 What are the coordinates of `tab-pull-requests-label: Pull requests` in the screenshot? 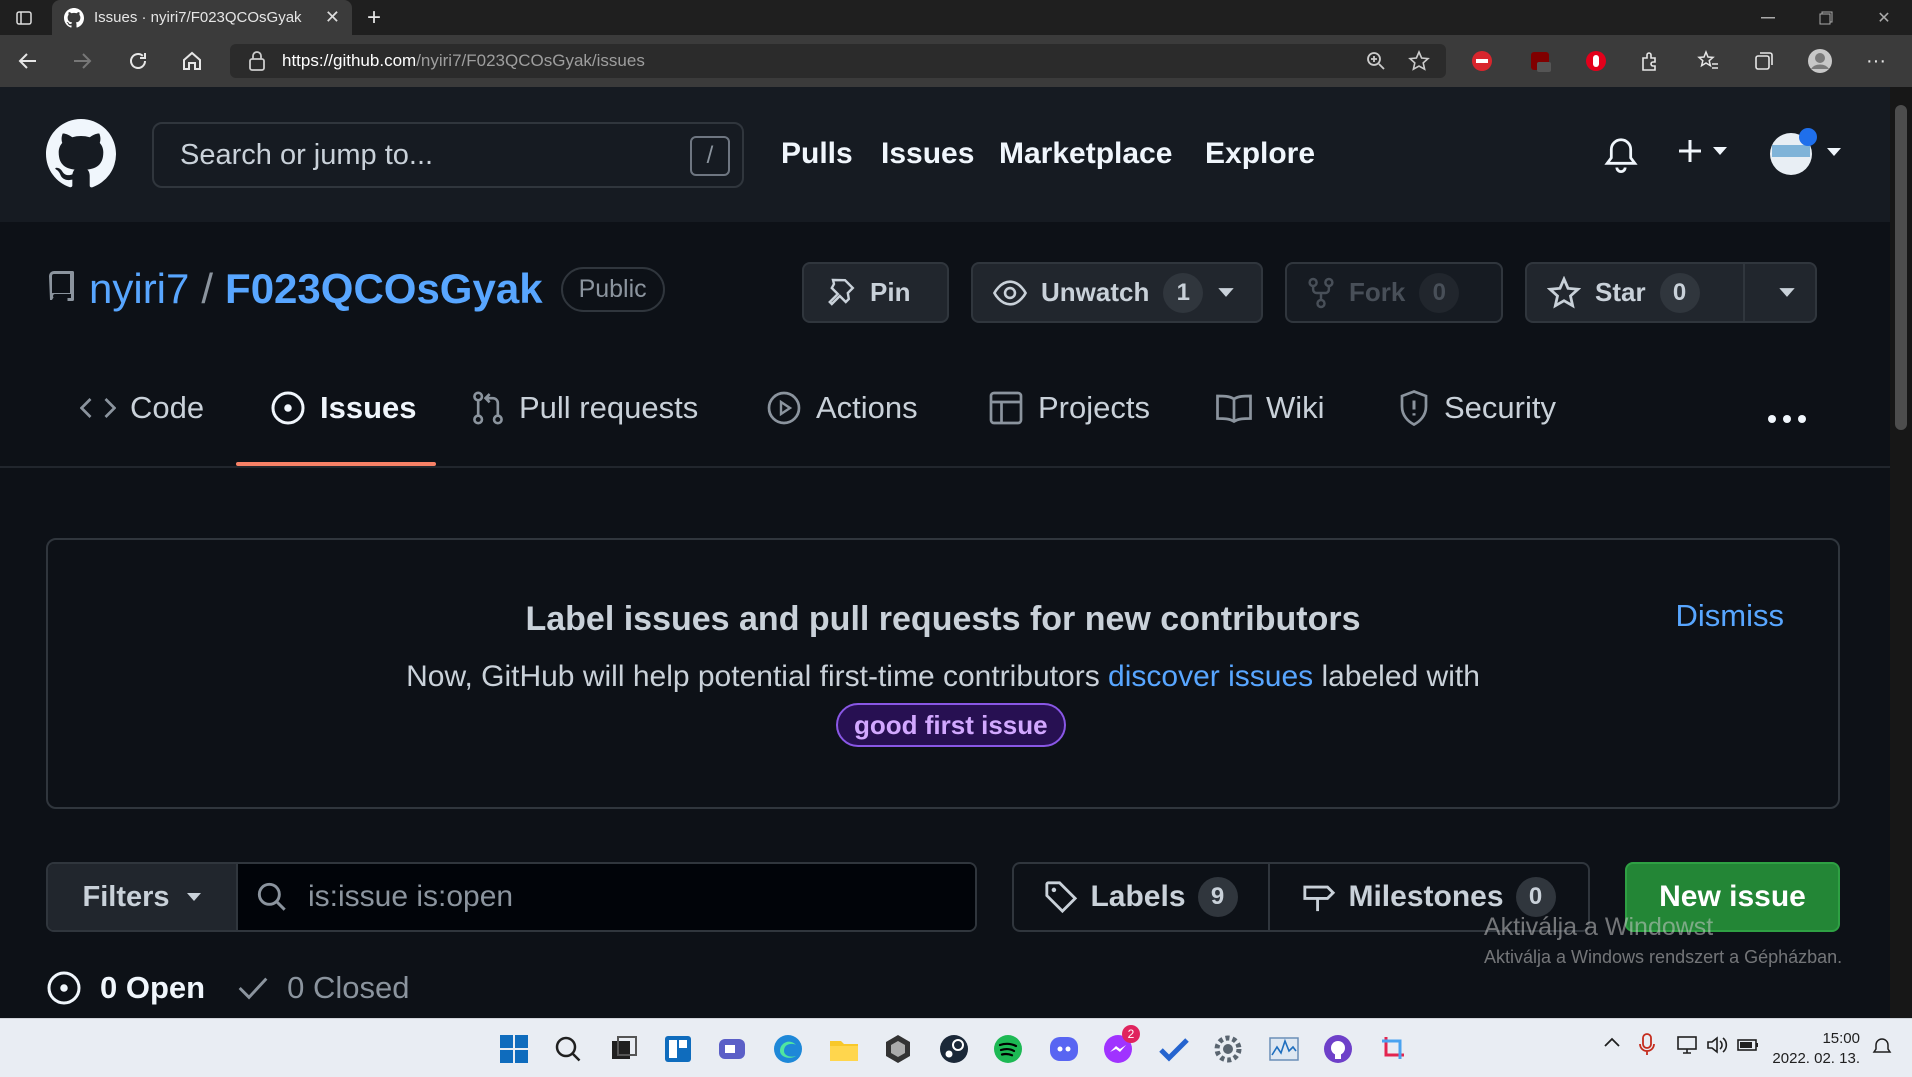 It's located at (609, 407).